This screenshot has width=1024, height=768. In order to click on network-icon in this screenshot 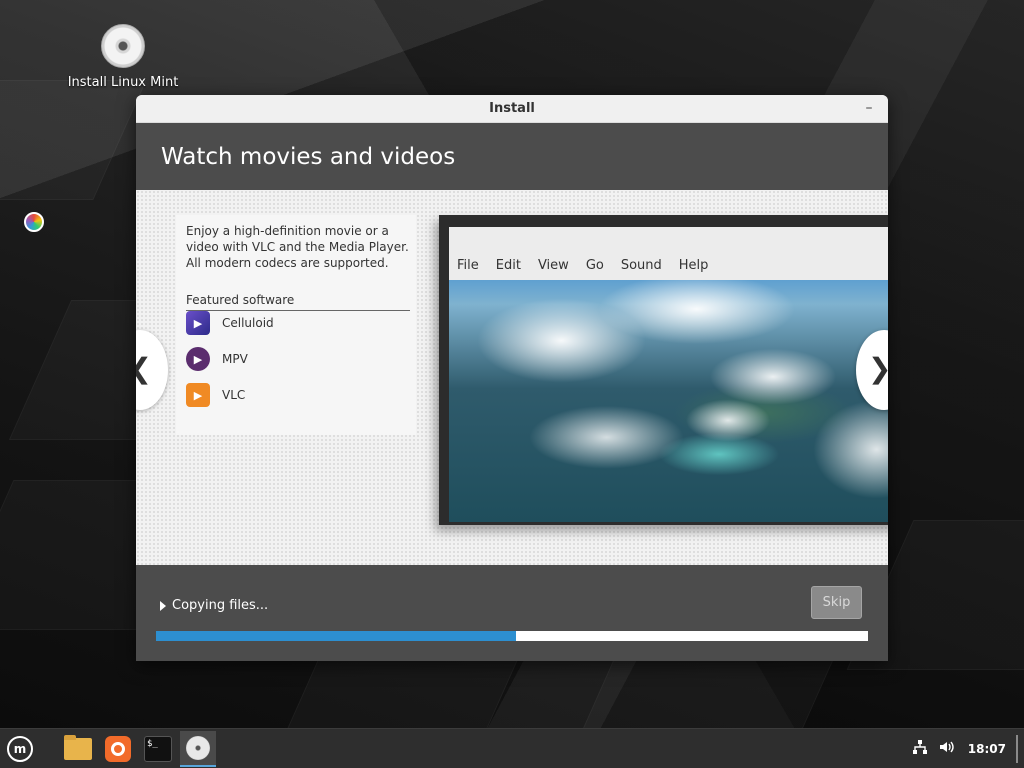, I will do `click(920, 749)`.